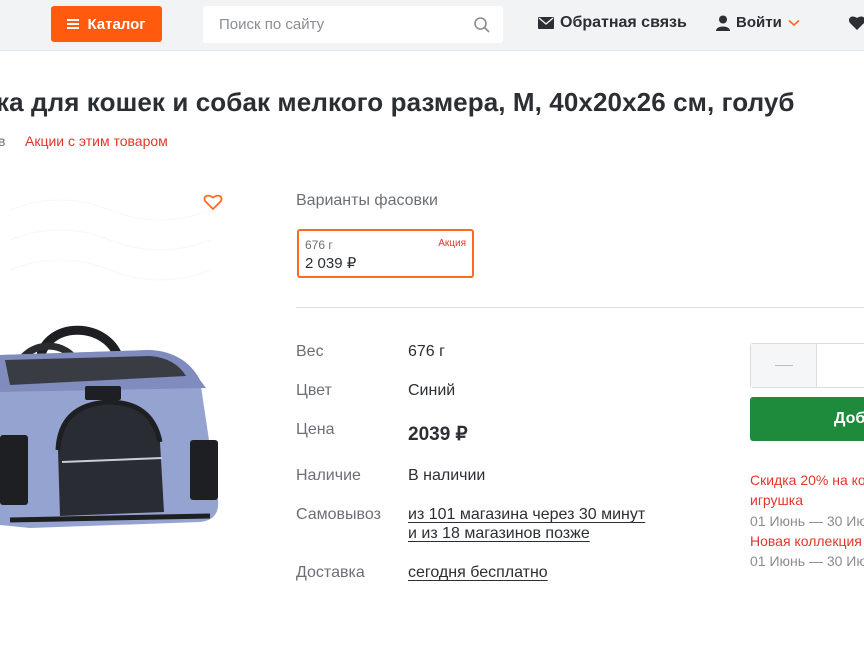 The height and width of the screenshot is (648, 864). Describe the element at coordinates (438, 434) in the screenshot. I see `spec-value-price: 2039 ₽` at that location.